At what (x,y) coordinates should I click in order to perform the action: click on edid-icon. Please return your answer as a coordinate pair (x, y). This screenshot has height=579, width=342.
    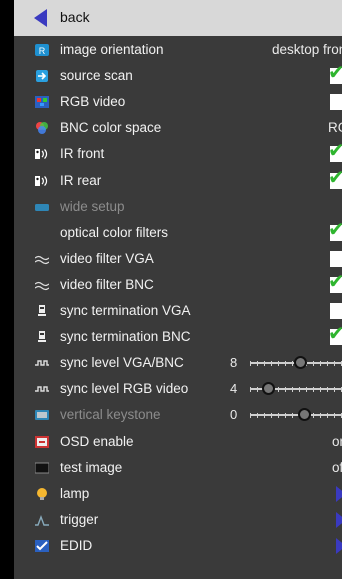
    Looking at the image, I should click on (42, 546).